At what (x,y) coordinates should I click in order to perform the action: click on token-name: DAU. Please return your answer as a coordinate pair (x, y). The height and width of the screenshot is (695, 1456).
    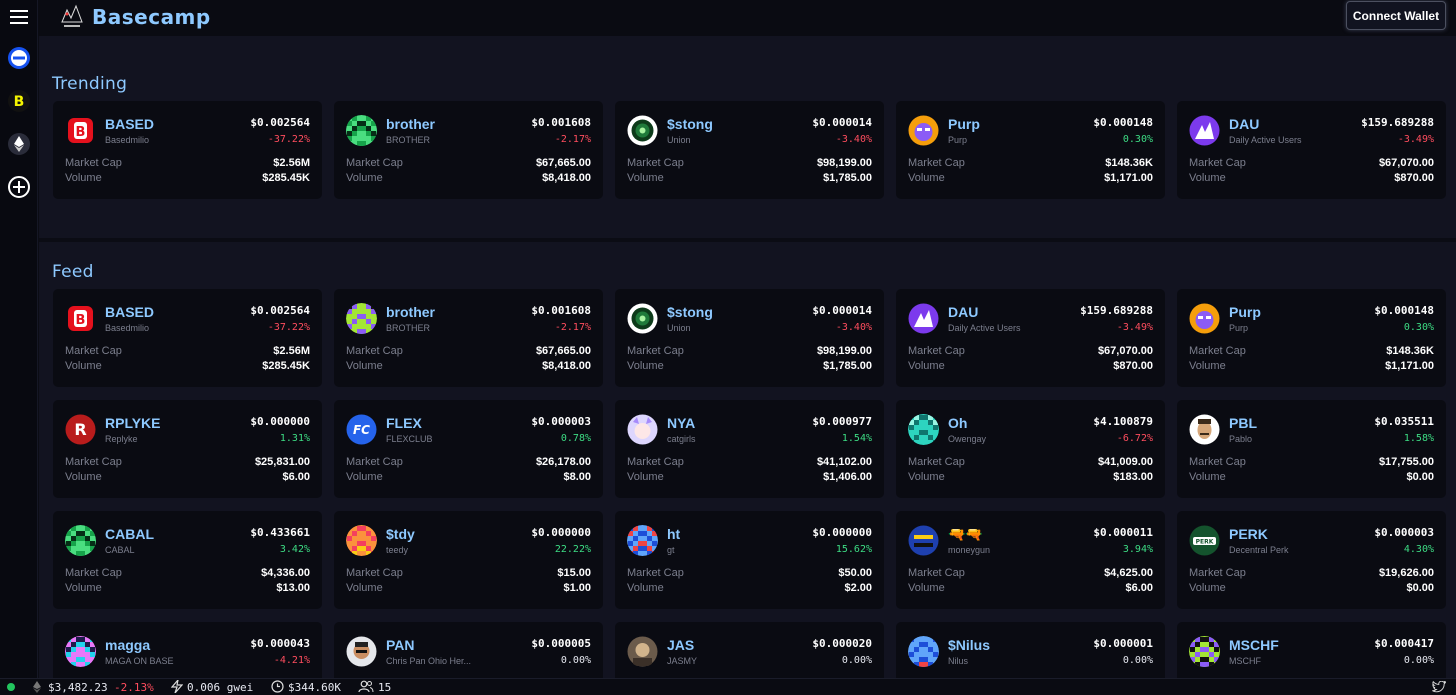
    Looking at the image, I should click on (1244, 124).